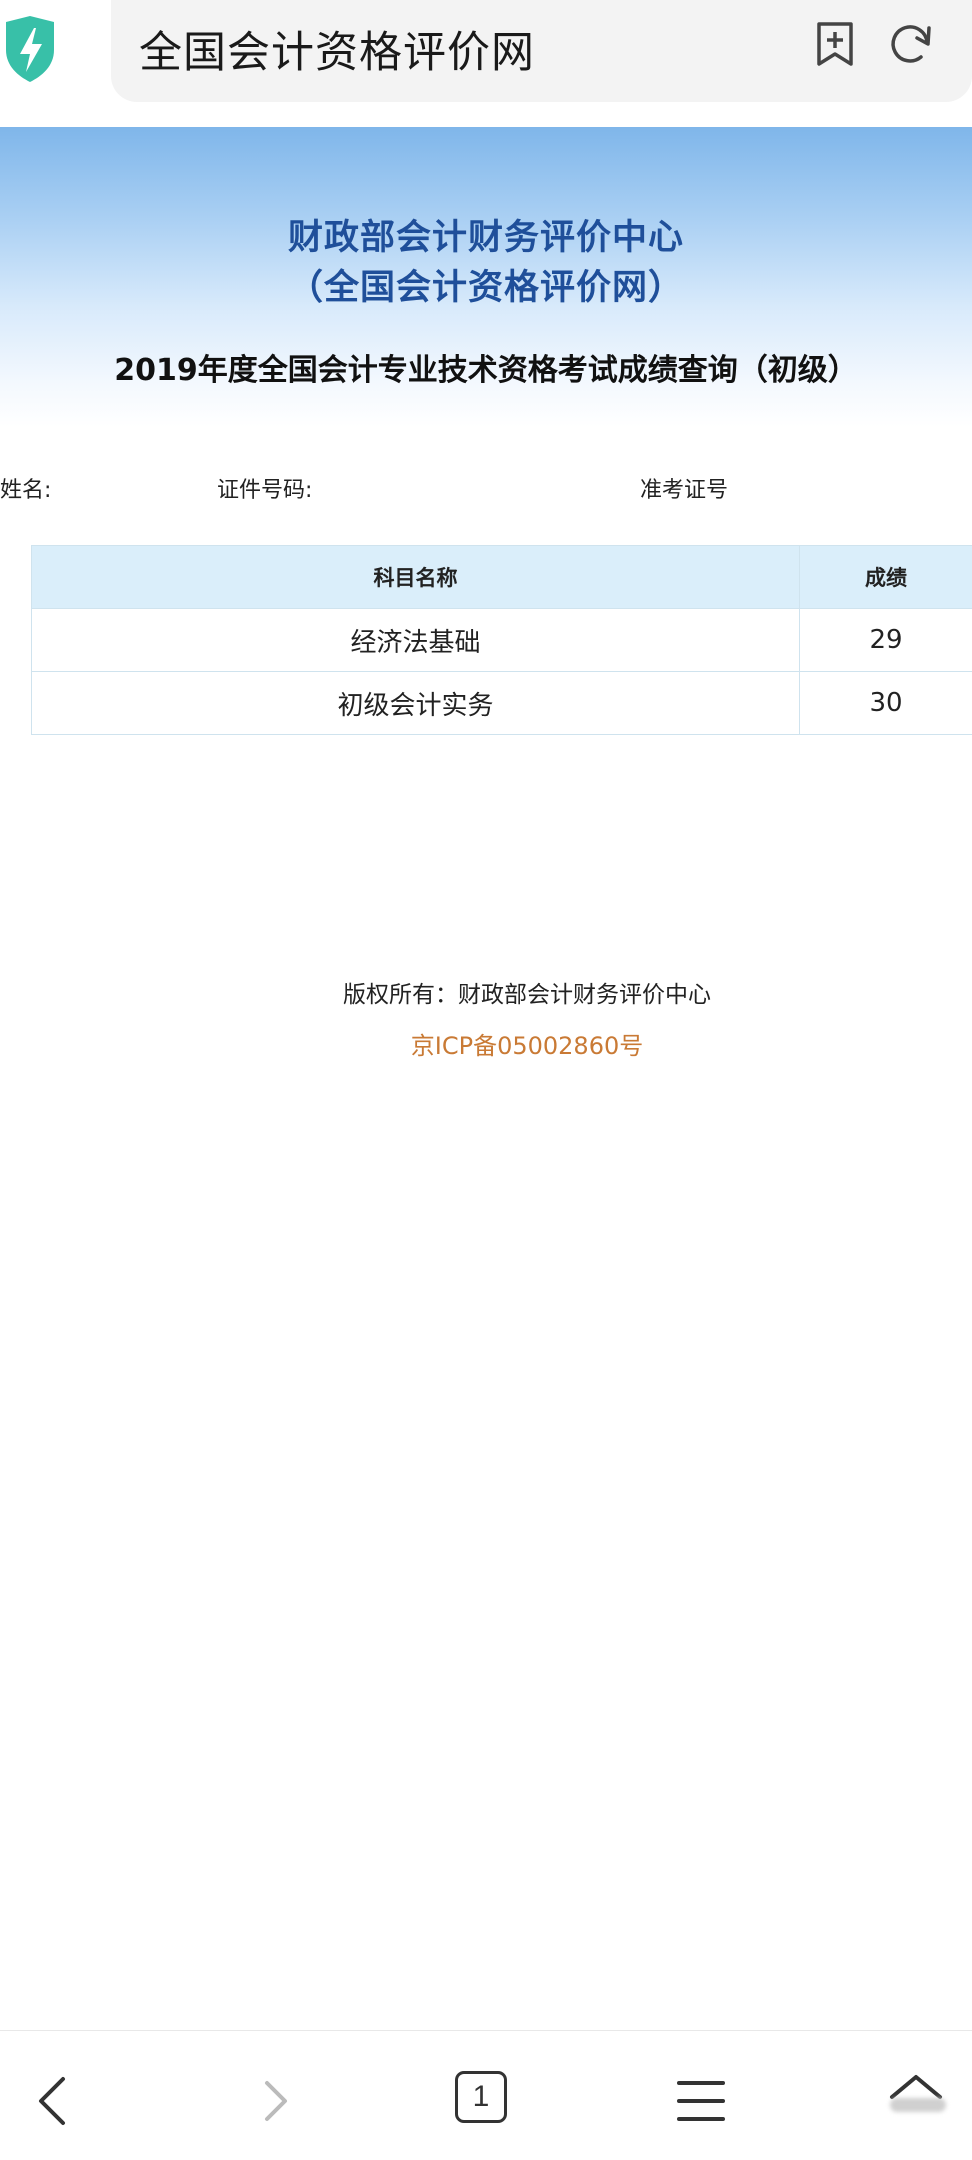  What do you see at coordinates (486, 370) in the screenshot?
I see `exam-title: 2019年度全国会计专业技术资格考试成绩查询（初级）` at bounding box center [486, 370].